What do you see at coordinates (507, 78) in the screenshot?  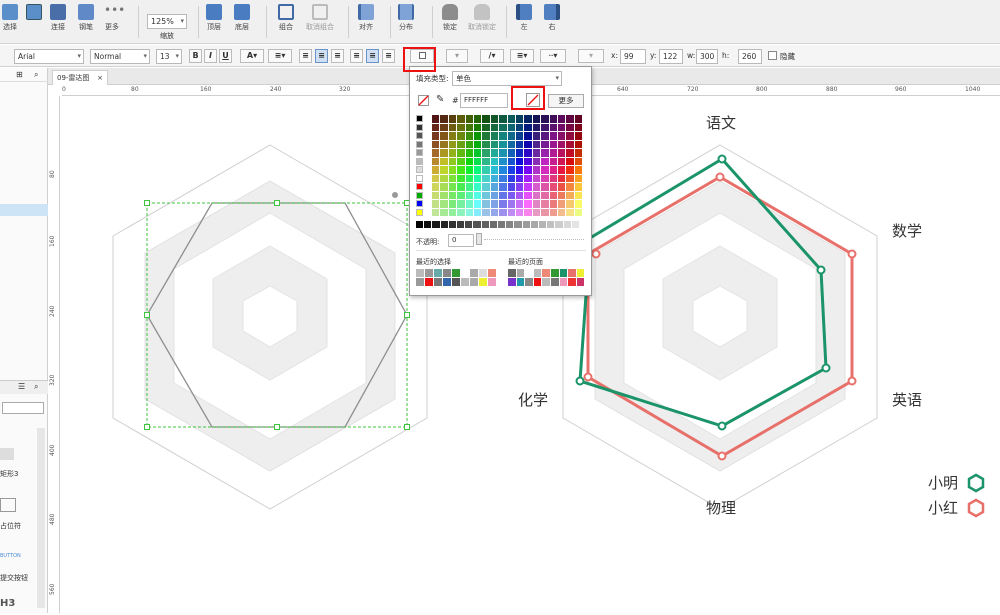 I see `fill-type-select: 单色` at bounding box center [507, 78].